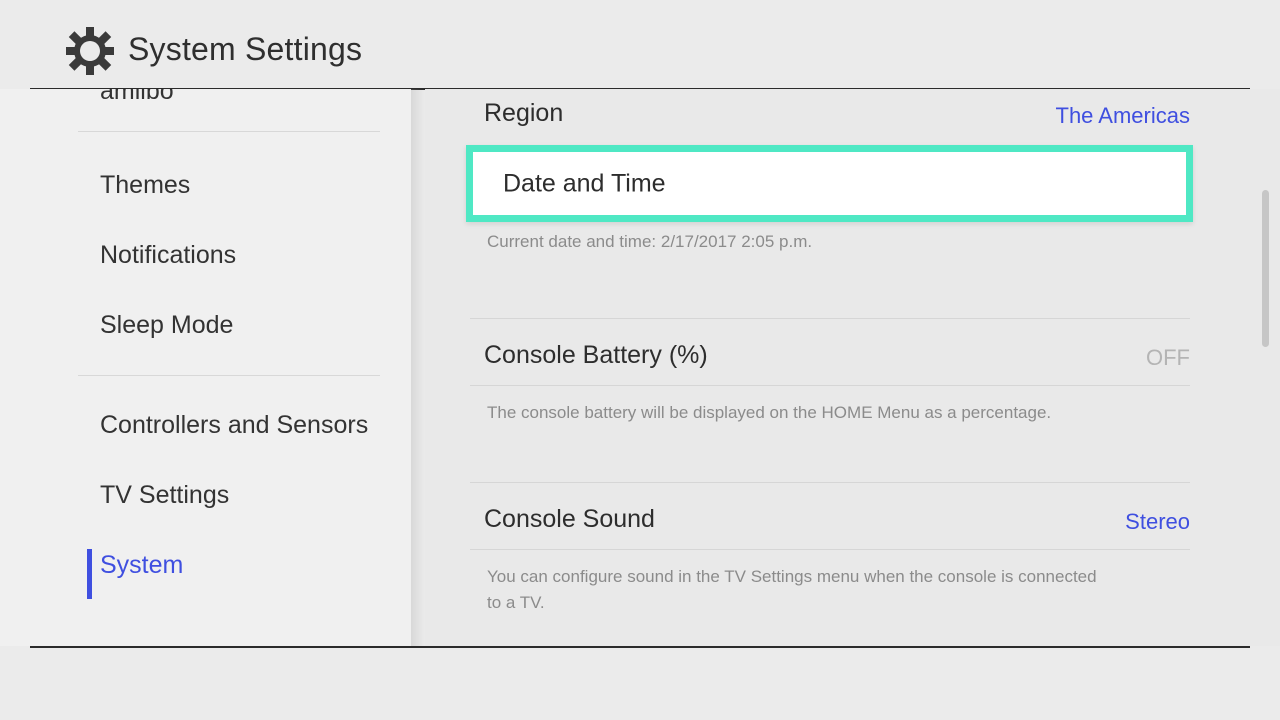 Image resolution: width=1280 pixels, height=720 pixels. Describe the element at coordinates (145, 184) in the screenshot. I see `sidebar-item-label: Themes` at that location.